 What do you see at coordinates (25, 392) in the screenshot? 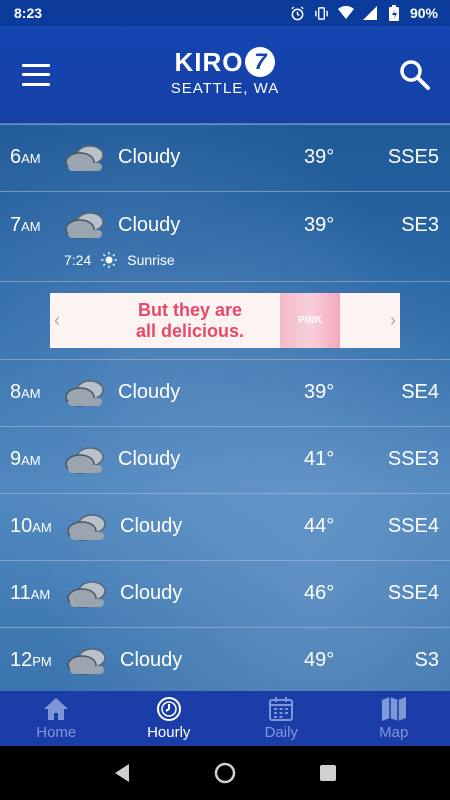
I see `hour-time: 8AM` at bounding box center [25, 392].